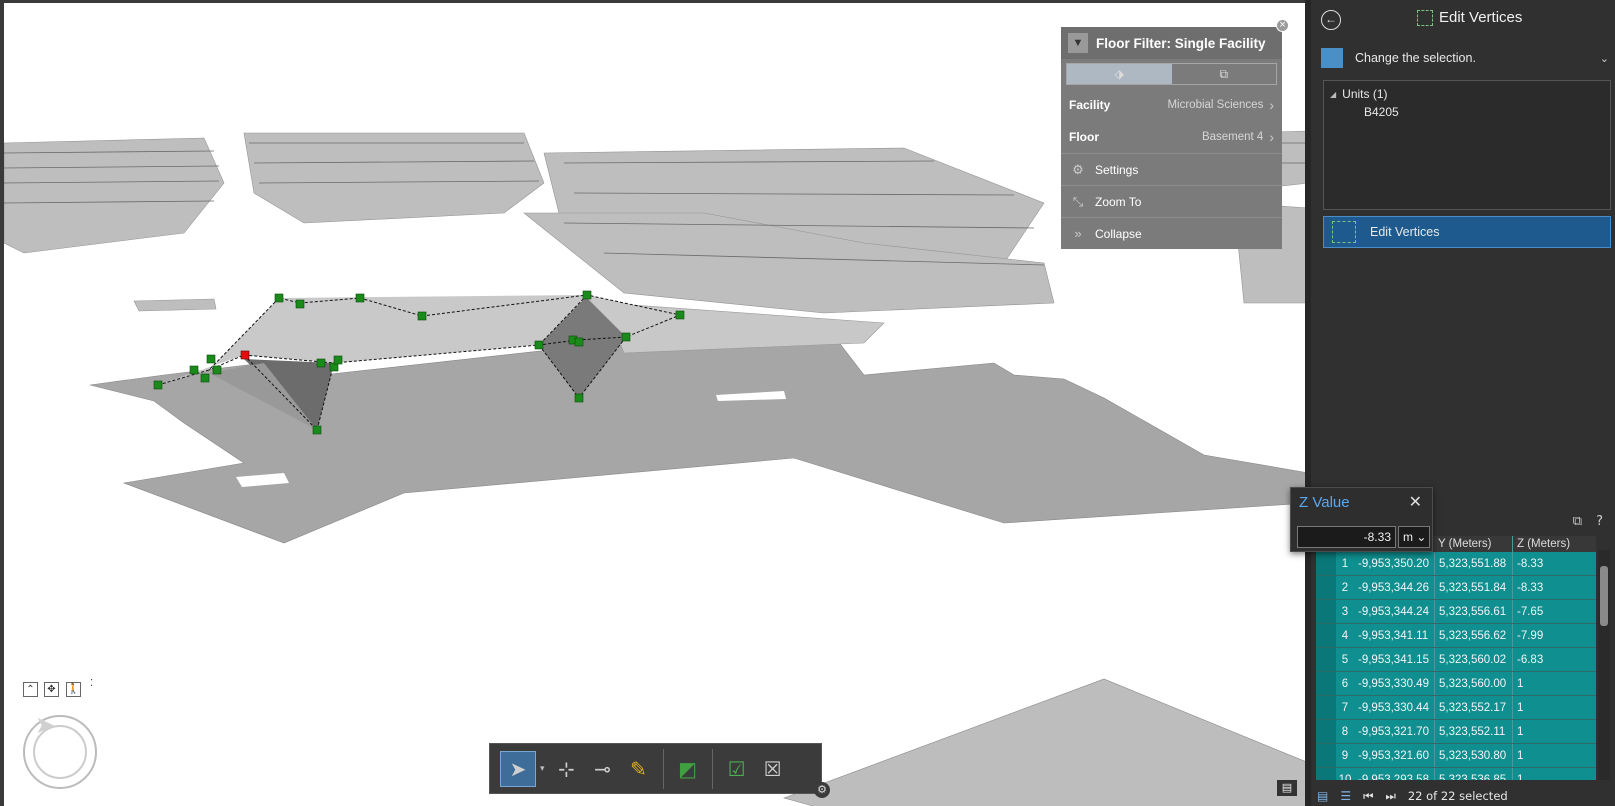 The image size is (1615, 806). I want to click on floor-filter-tabs: ⬗ ⧉, so click(1171, 74).